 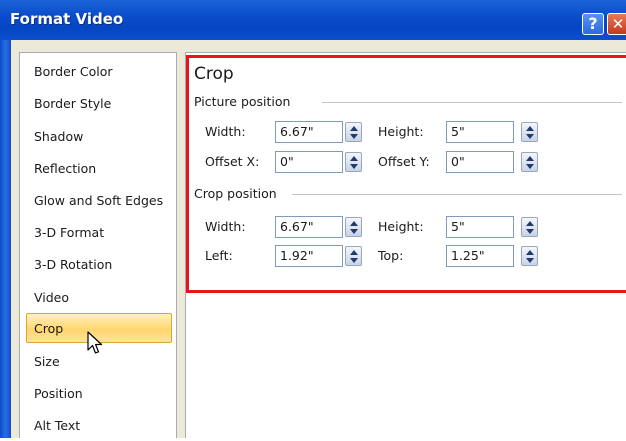 I want to click on crop-left-spinner, so click(x=353, y=256).